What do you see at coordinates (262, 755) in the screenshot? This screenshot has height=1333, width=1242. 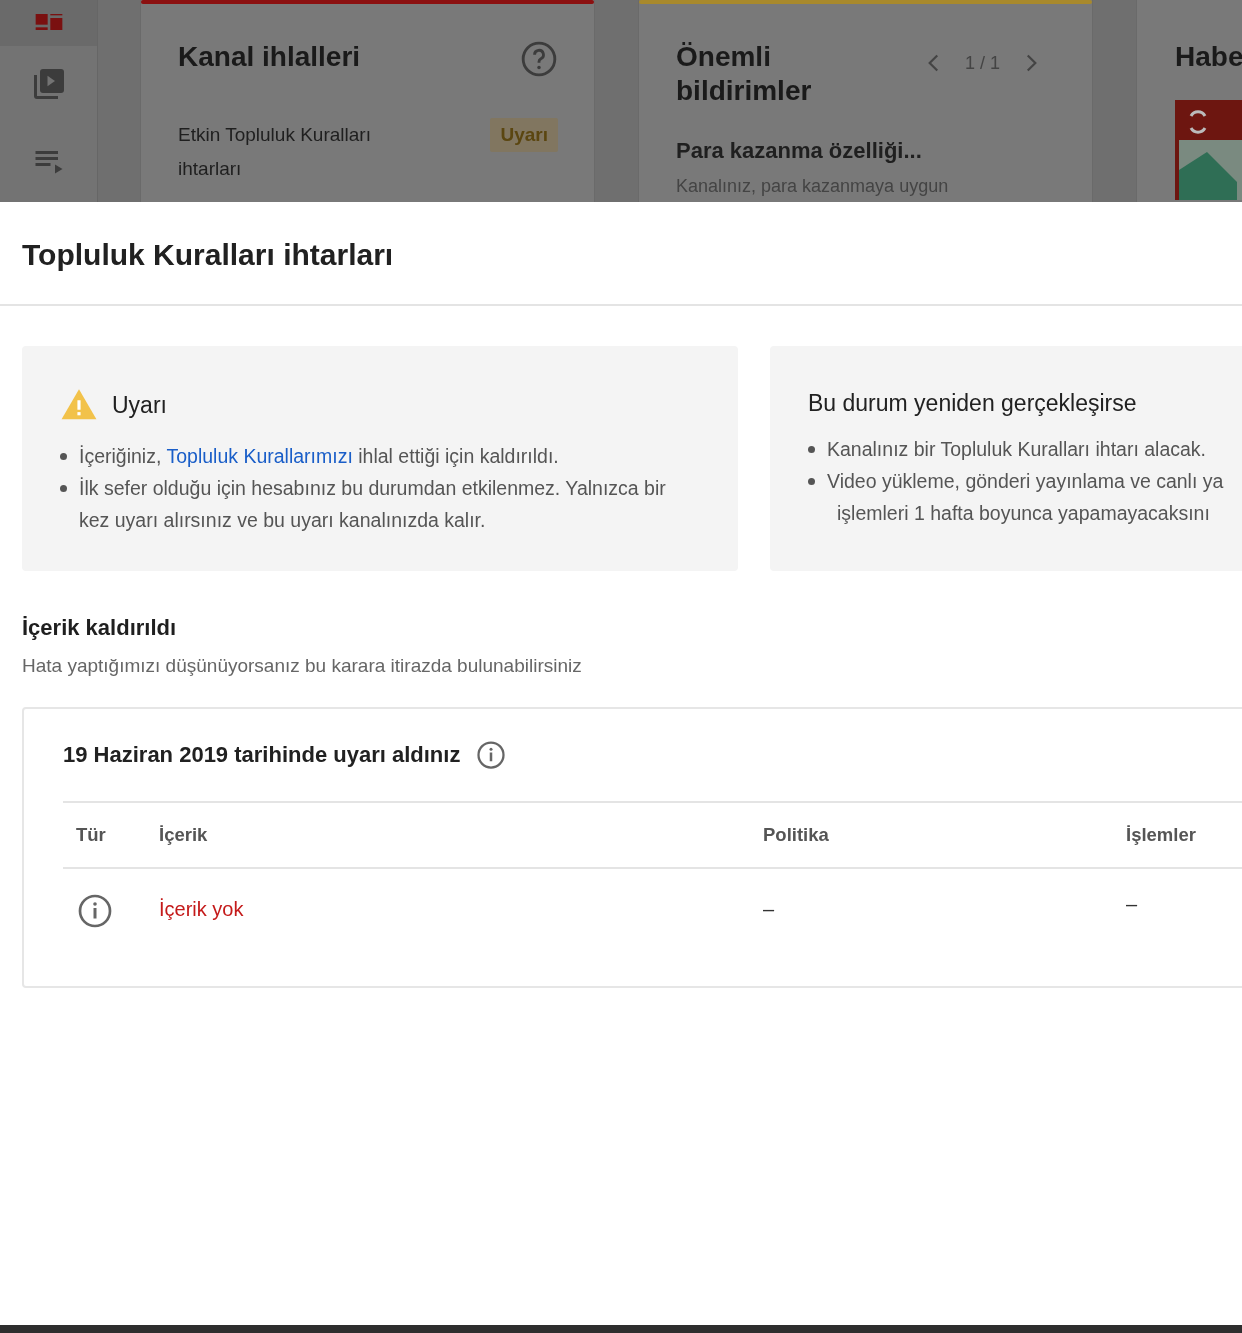 I see `strike-heading: 19 Haziran 2019 tarihinde uyarı aldınız` at bounding box center [262, 755].